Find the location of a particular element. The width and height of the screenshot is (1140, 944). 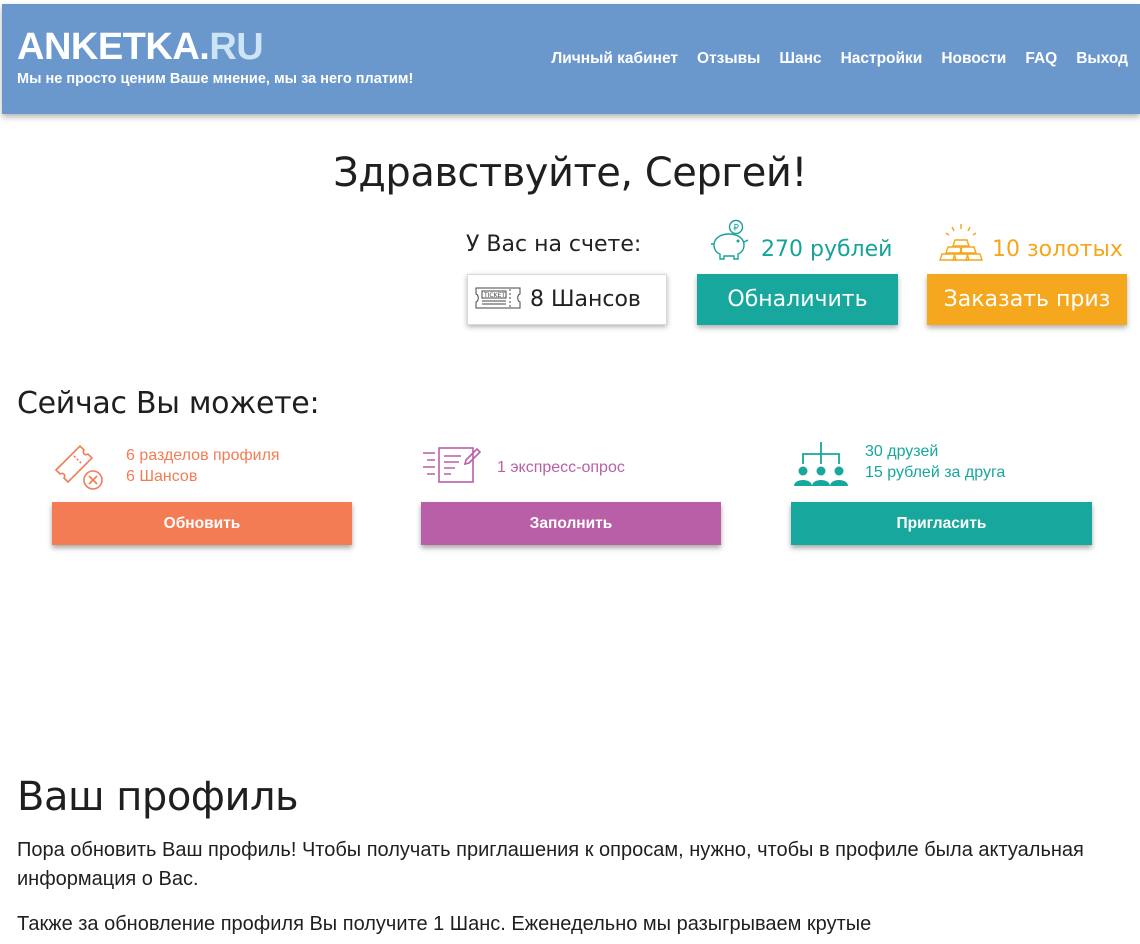

profile-sections-chances: 6 Шансов is located at coordinates (162, 476).